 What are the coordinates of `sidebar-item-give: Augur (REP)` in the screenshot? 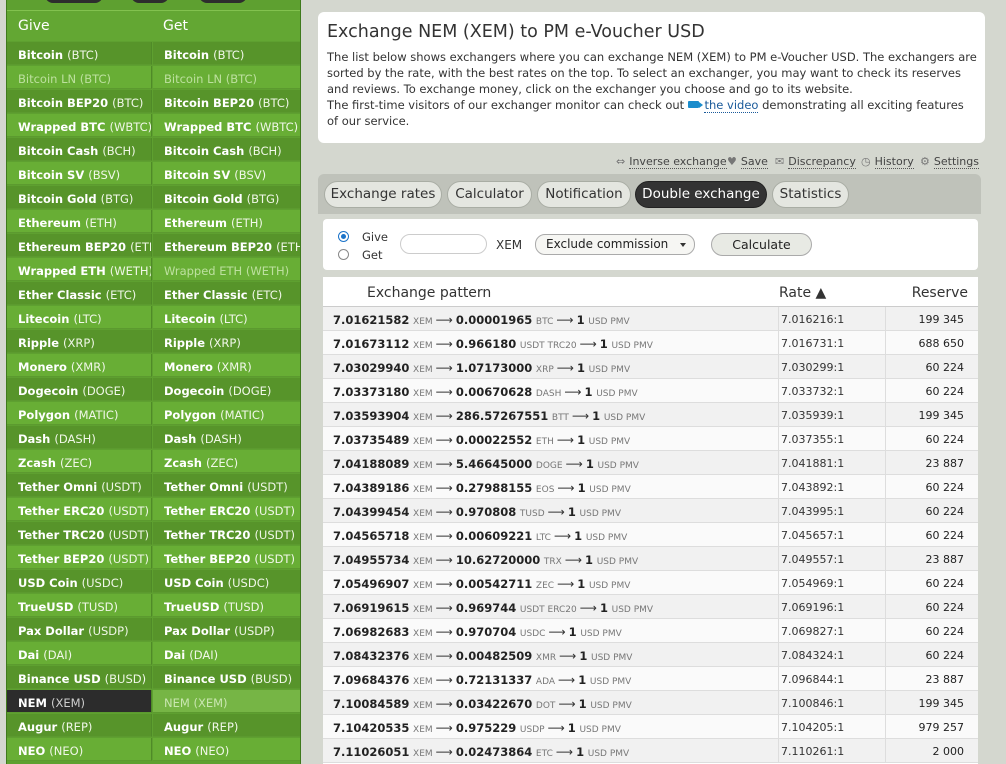 It's located at (79, 725).